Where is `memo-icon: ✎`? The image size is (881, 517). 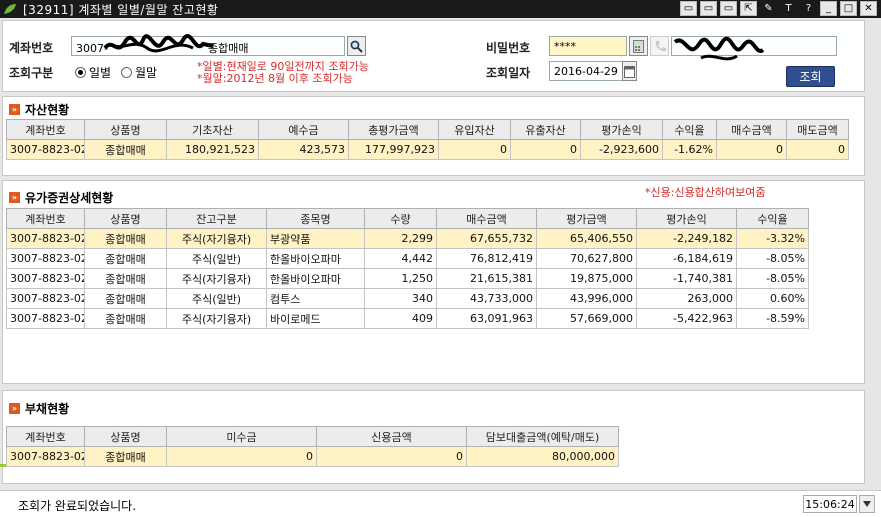 memo-icon: ✎ is located at coordinates (768, 8).